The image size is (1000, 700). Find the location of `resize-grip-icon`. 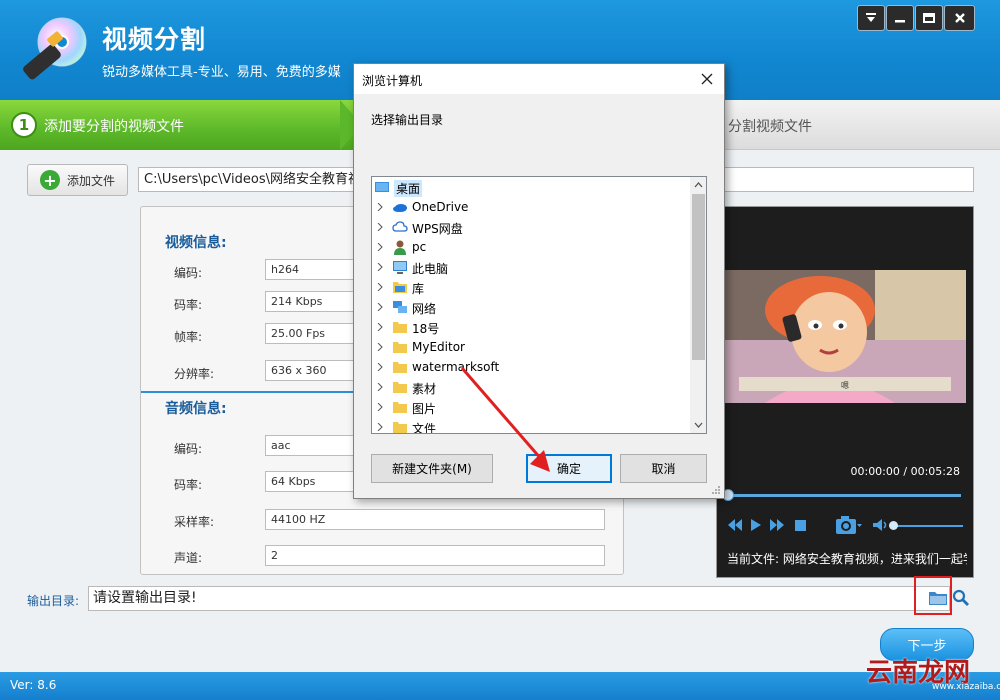

resize-grip-icon is located at coordinates (716, 490).